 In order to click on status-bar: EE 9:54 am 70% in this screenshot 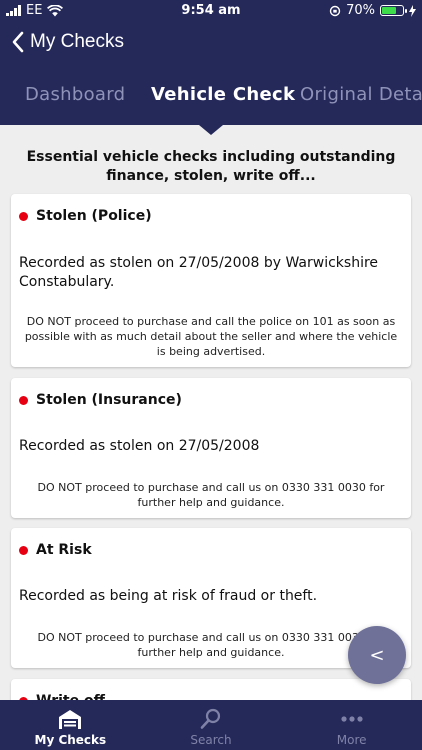, I will do `click(211, 11)`.